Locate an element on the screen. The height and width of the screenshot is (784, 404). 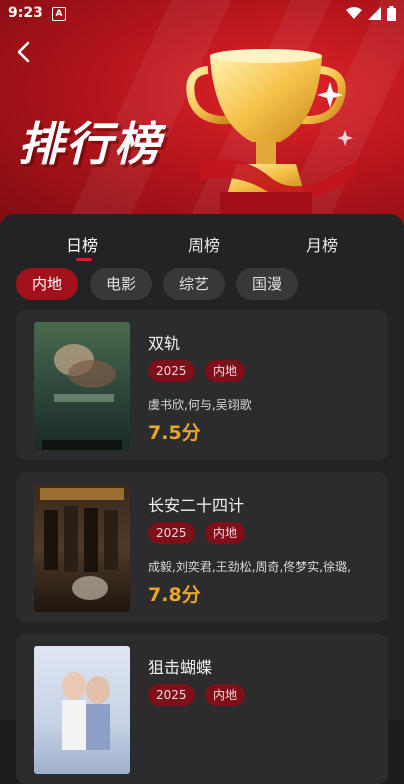
tab-indicator is located at coordinates (84, 259).